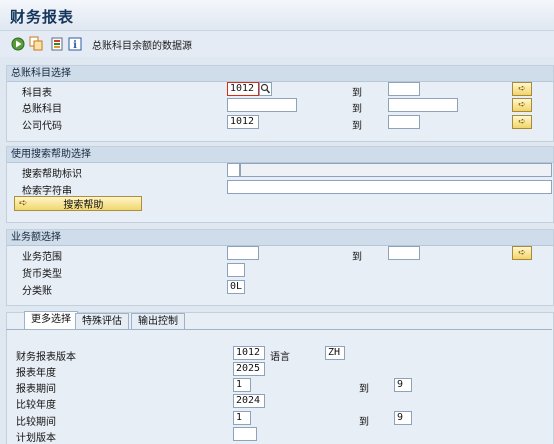 This screenshot has width=554, height=444. What do you see at coordinates (158, 321) in the screenshot?
I see `tab-output-control: 输出控制` at bounding box center [158, 321].